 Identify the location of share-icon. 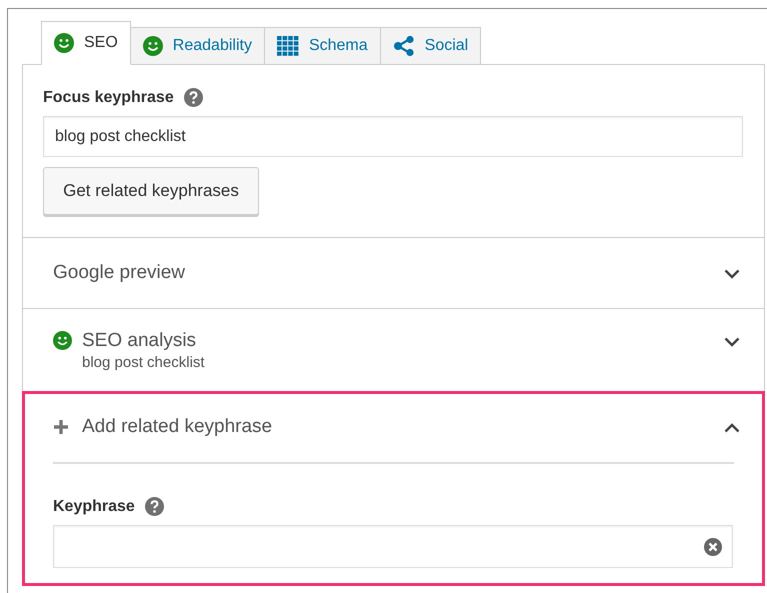
(403, 46).